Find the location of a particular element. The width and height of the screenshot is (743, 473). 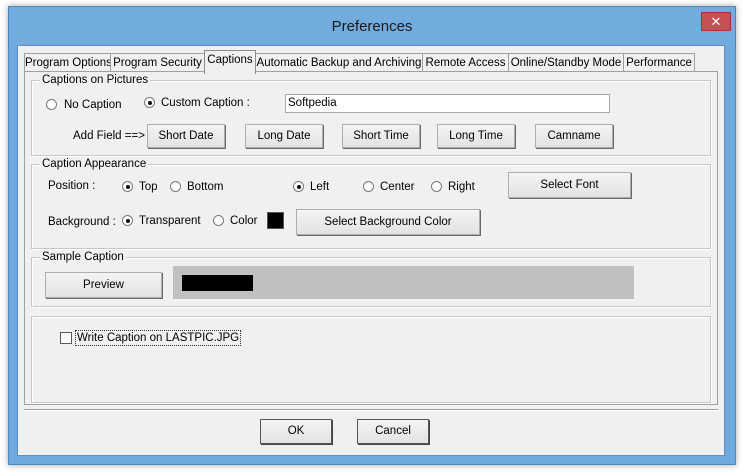

align-center-label: Center is located at coordinates (397, 187).